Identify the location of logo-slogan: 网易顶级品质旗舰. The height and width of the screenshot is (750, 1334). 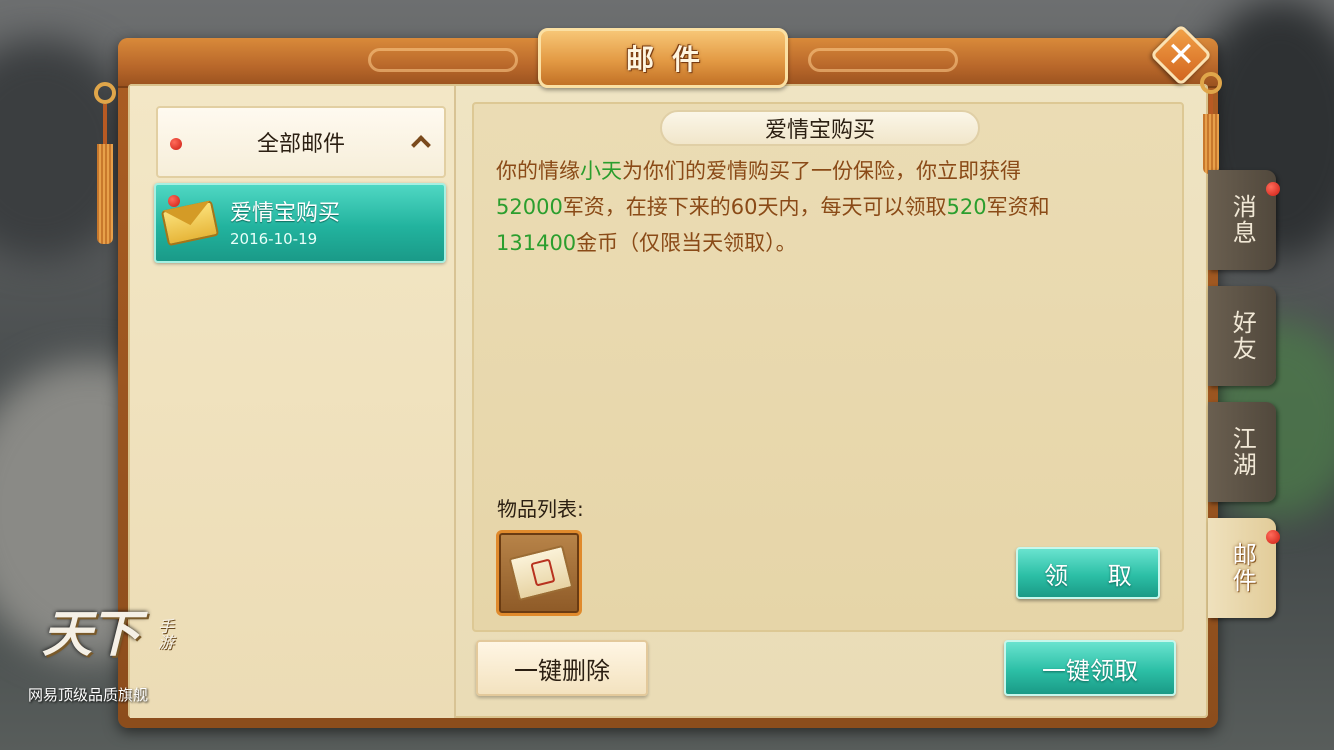
(88, 695).